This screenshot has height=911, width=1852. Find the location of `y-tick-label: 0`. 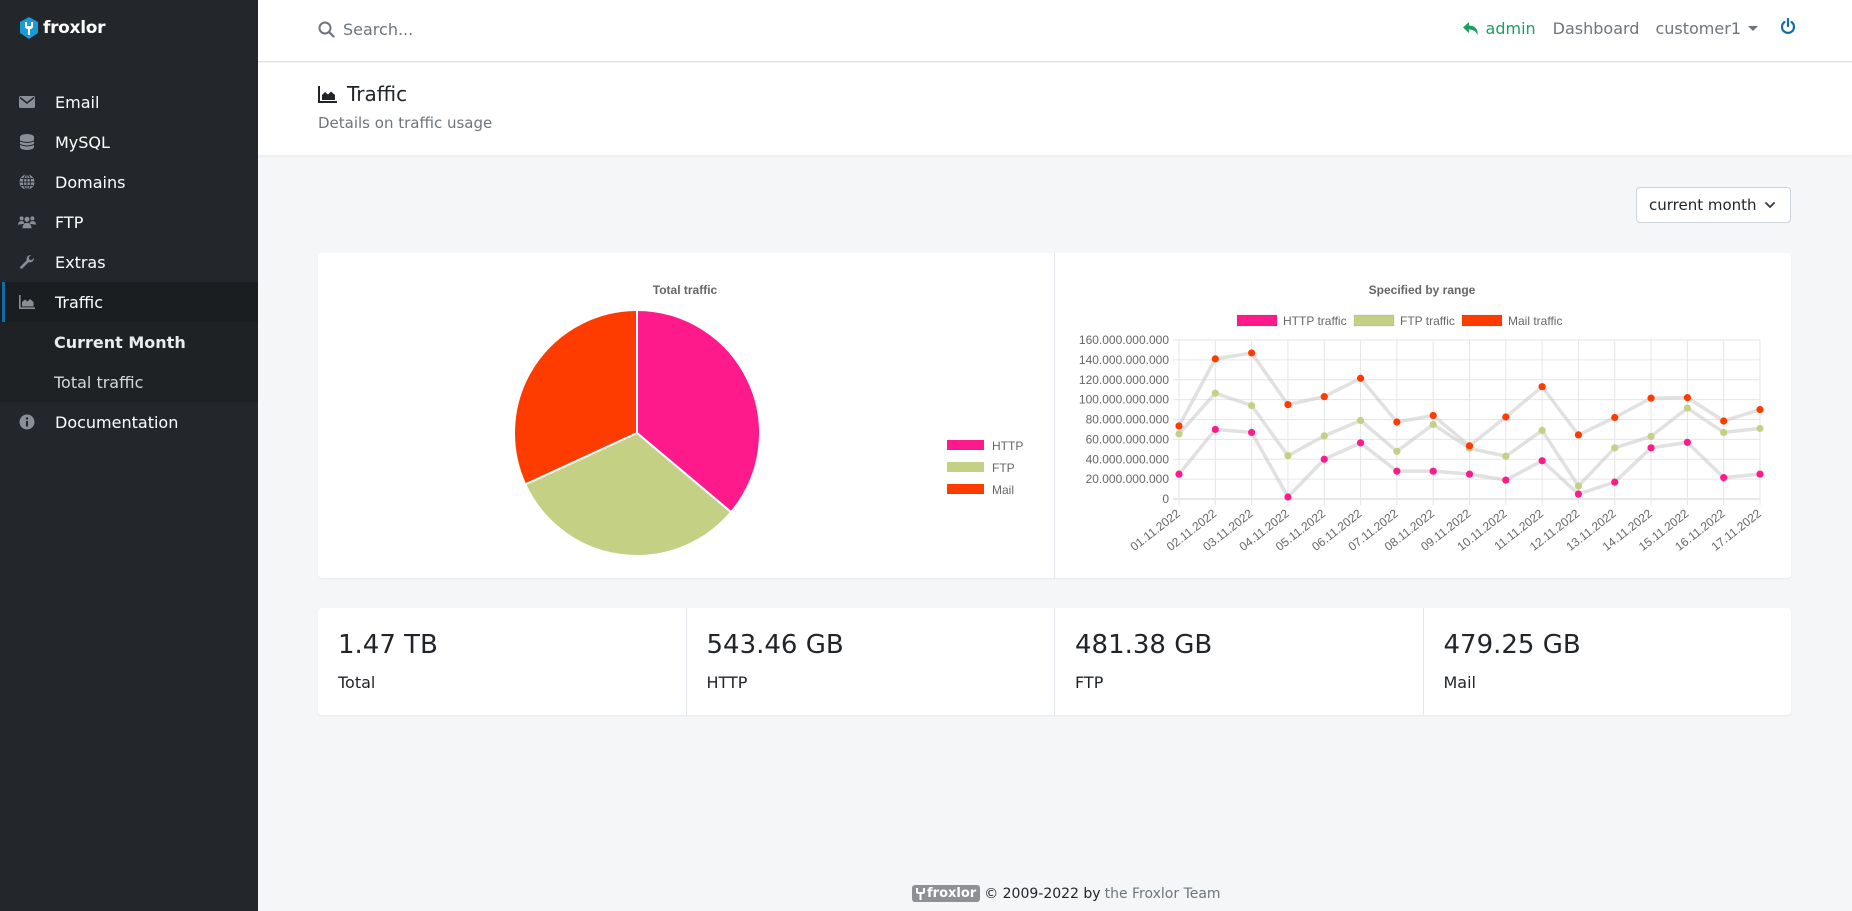

y-tick-label: 0 is located at coordinates (1165, 499).